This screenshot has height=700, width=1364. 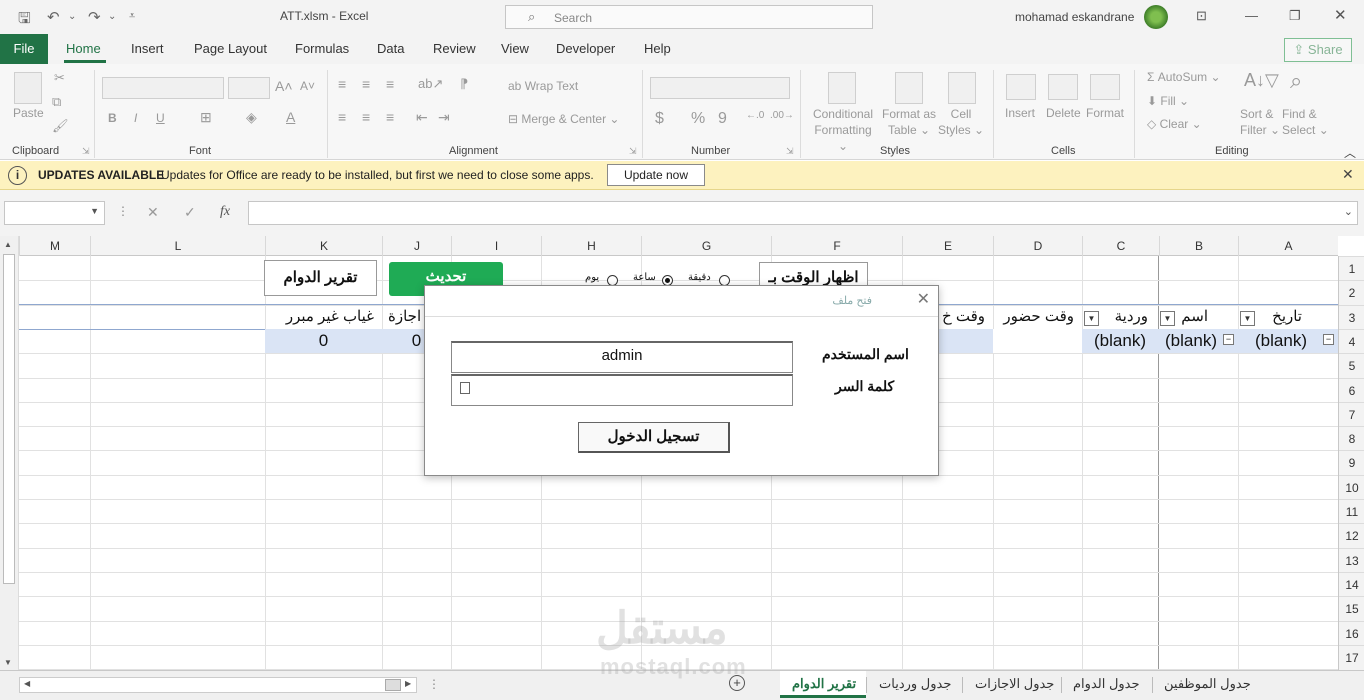 I want to click on delete-cells-button: Delete, so click(x=1063, y=113).